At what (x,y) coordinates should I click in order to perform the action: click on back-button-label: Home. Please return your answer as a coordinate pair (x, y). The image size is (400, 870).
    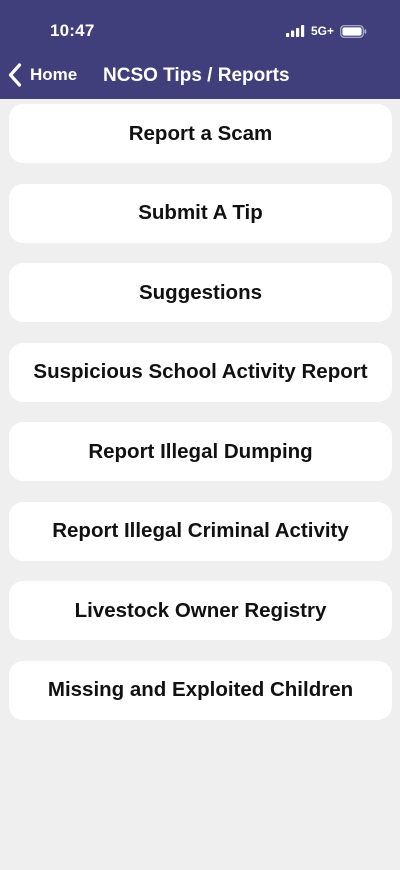
    Looking at the image, I should click on (54, 74).